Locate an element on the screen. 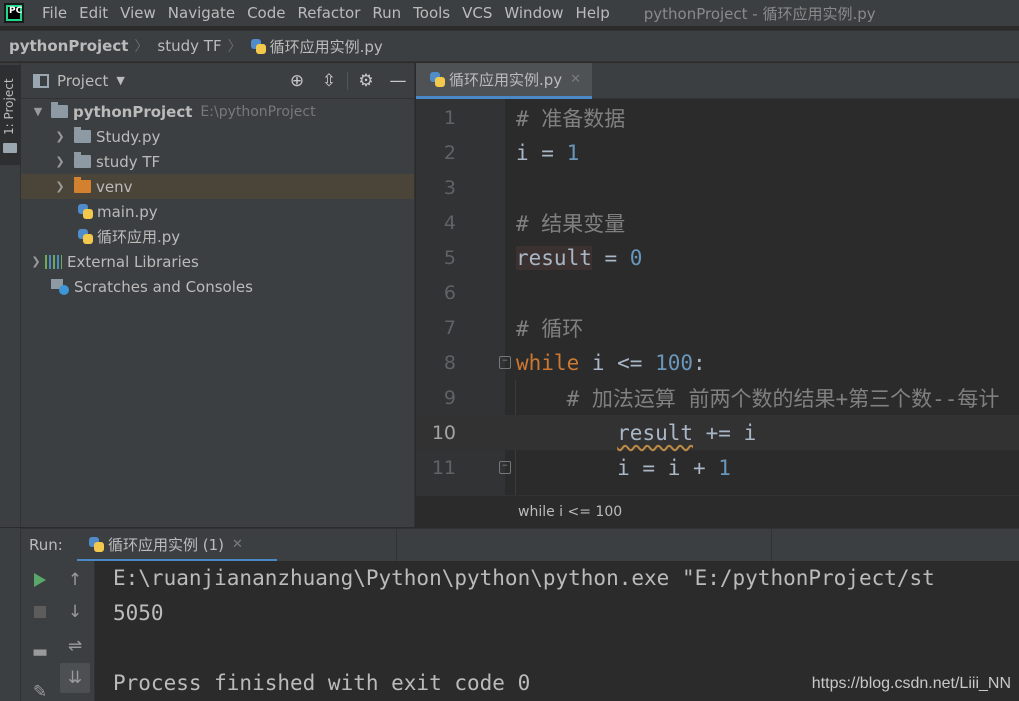  tree-item-loop-py: 循环应用.py is located at coordinates (217, 236).